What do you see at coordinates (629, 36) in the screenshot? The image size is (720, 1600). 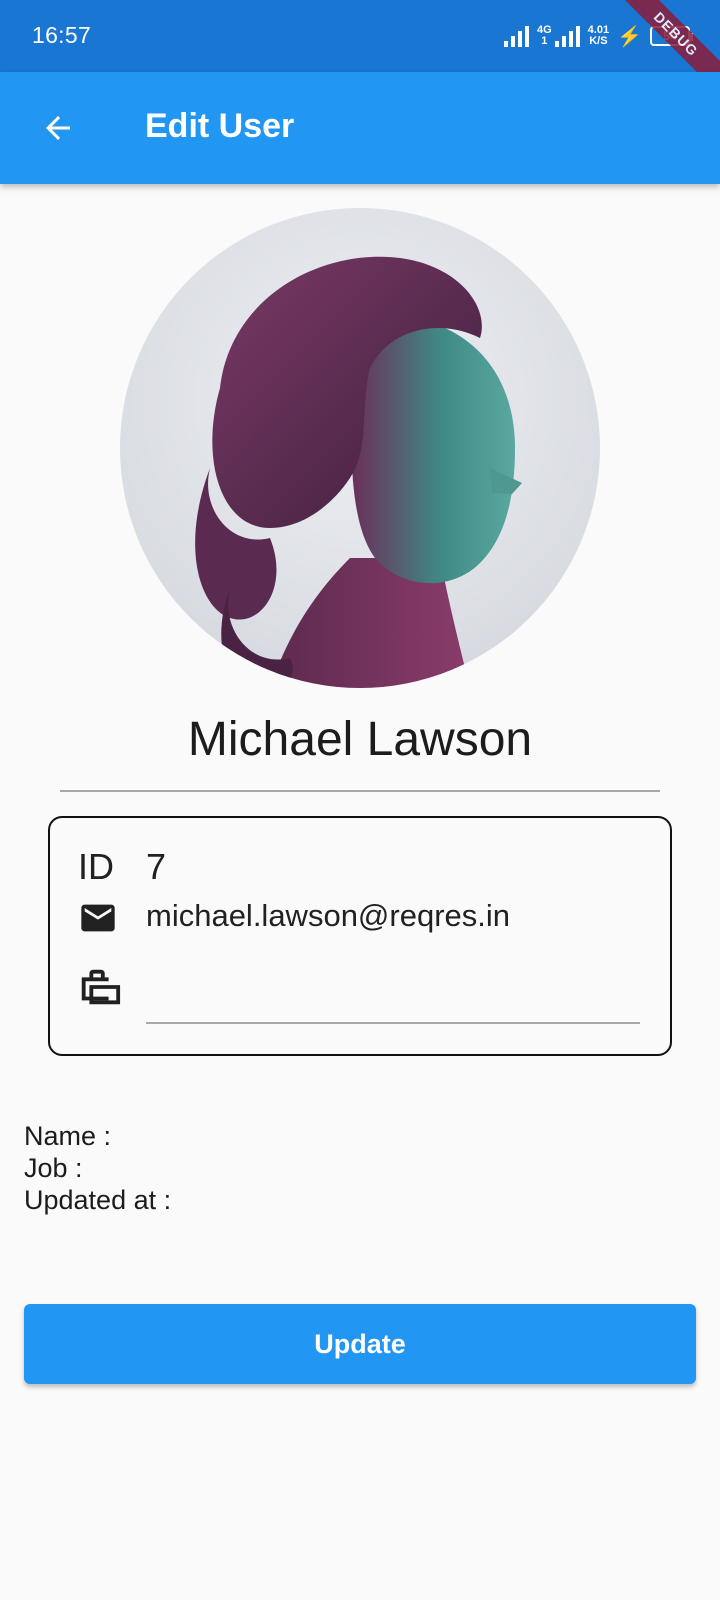 I see `charging-icon: ⚡` at bounding box center [629, 36].